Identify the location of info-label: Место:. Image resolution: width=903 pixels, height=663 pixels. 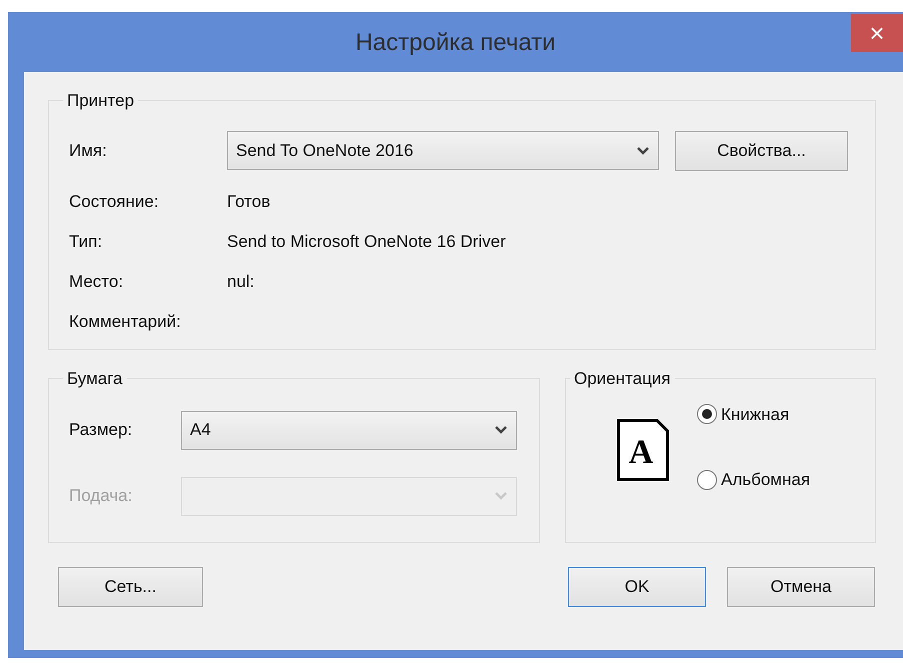
(96, 281).